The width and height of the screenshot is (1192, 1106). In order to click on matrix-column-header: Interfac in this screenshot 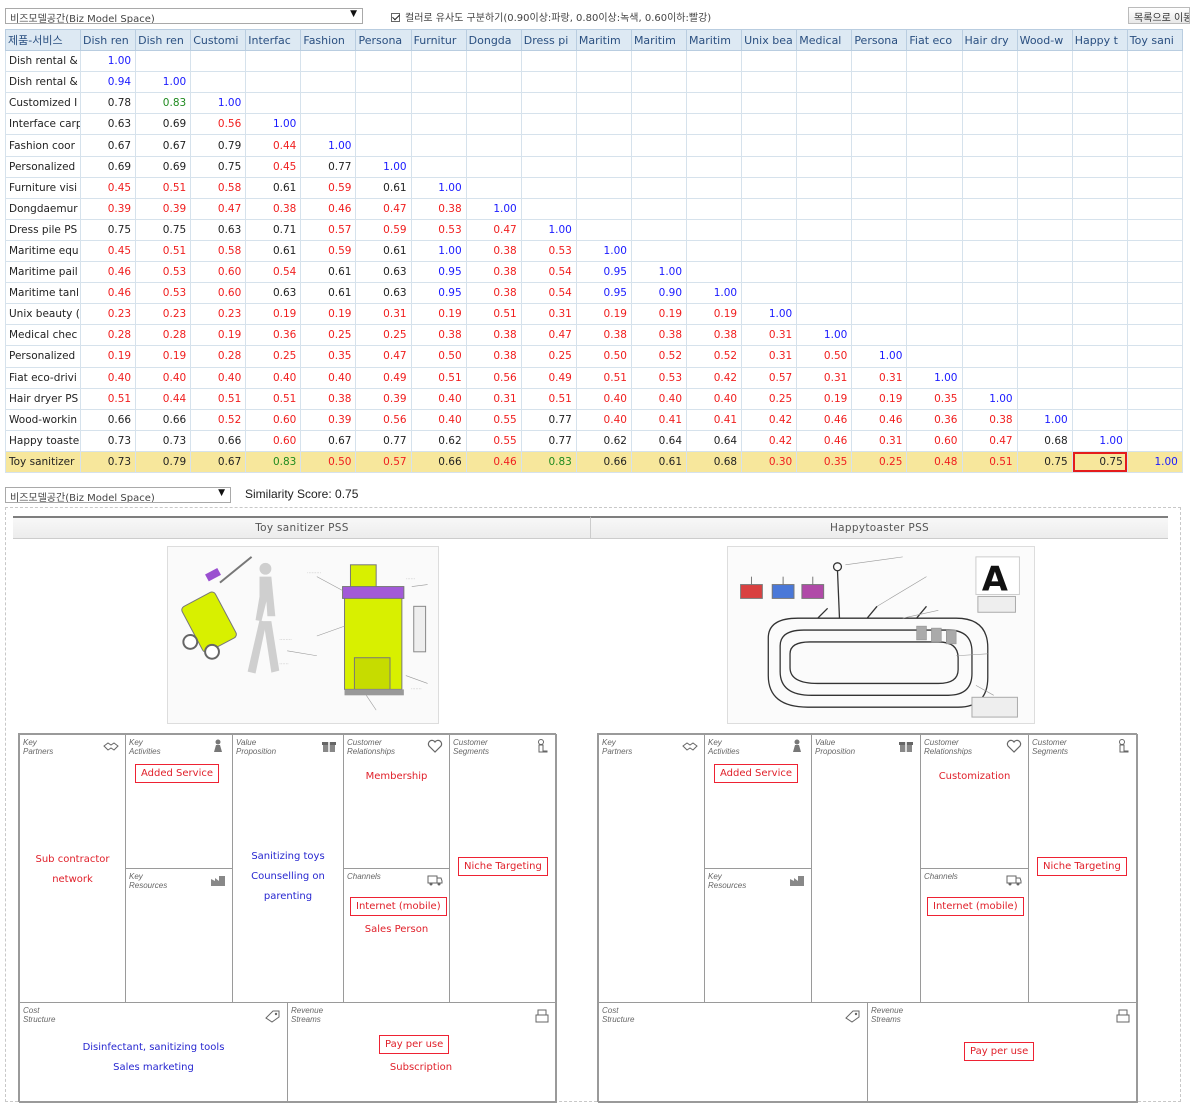, I will do `click(273, 40)`.